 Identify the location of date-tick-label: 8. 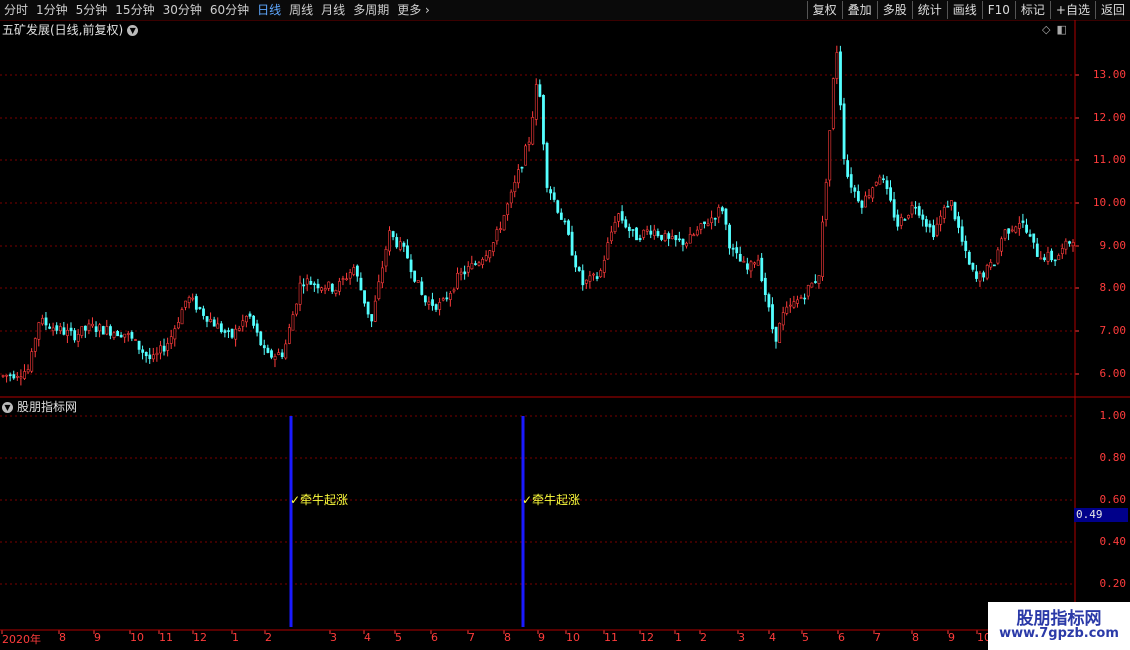
(915, 637).